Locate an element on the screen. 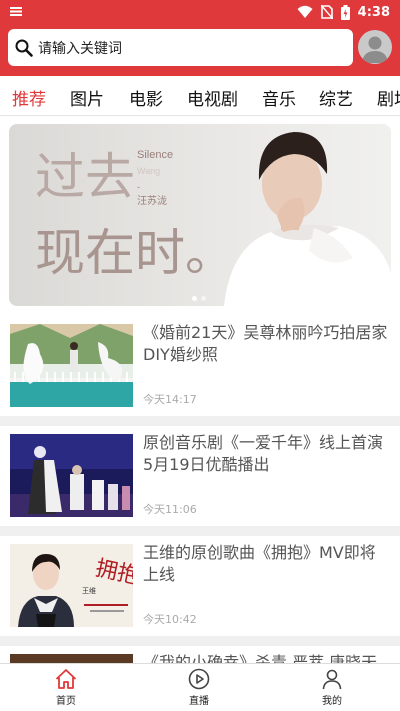  stage-photo-image is located at coordinates (71, 475).